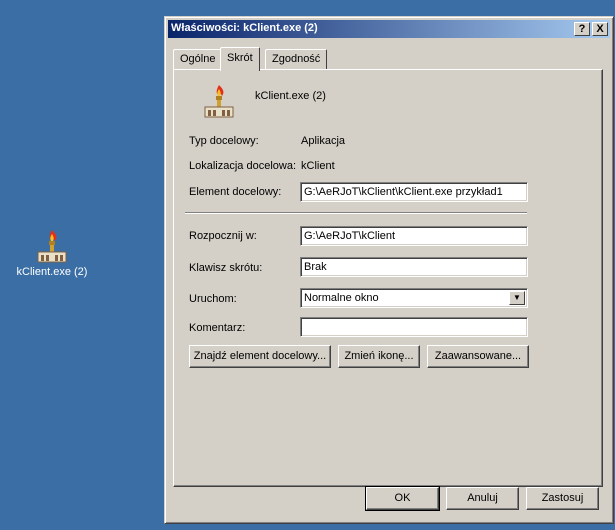 This screenshot has width=615, height=530. I want to click on ok-button: OK, so click(402, 498).